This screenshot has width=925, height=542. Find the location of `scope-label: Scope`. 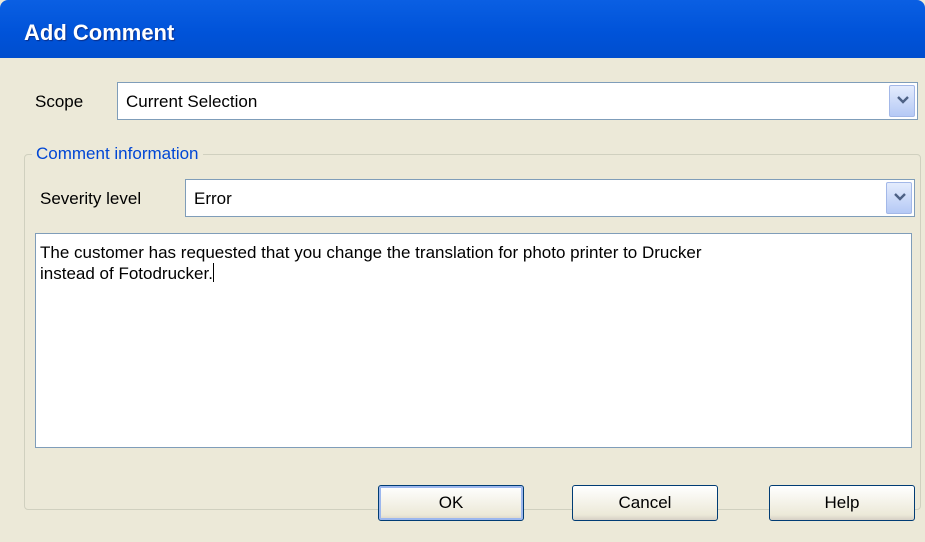

scope-label: Scope is located at coordinates (59, 101).